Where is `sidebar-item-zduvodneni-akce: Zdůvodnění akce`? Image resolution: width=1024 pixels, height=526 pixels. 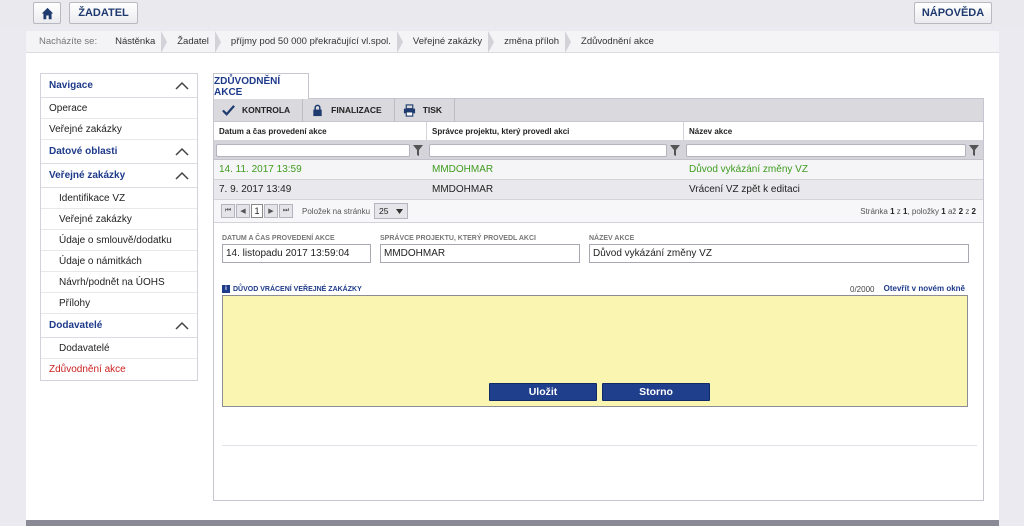 sidebar-item-zduvodneni-akce: Zdůvodnění akce is located at coordinates (119, 369).